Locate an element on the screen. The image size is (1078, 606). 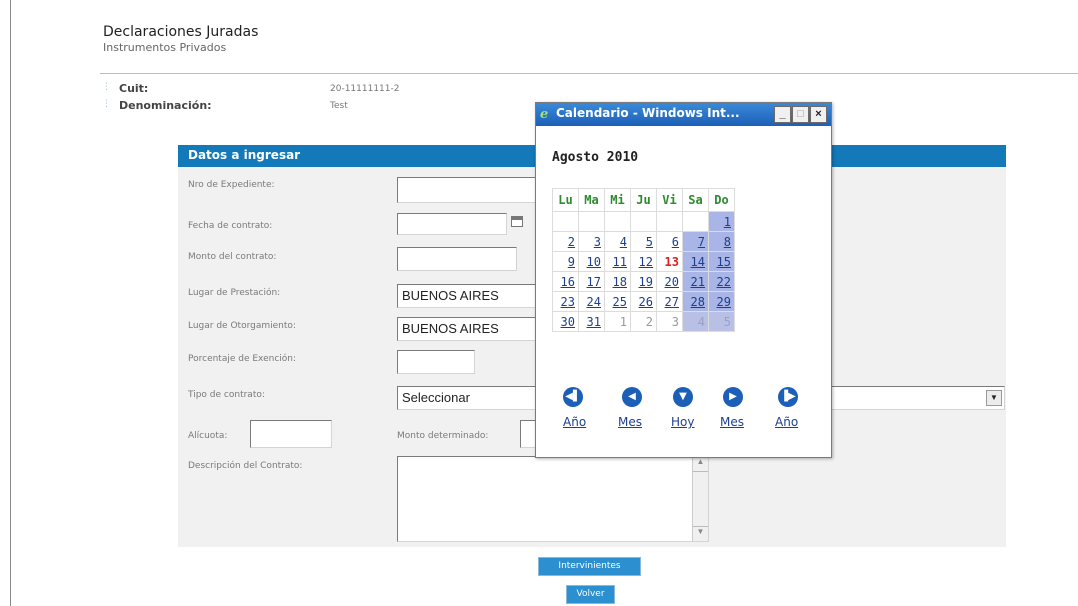
porcentaje-label: Porcentaje de Exención: is located at coordinates (242, 359).